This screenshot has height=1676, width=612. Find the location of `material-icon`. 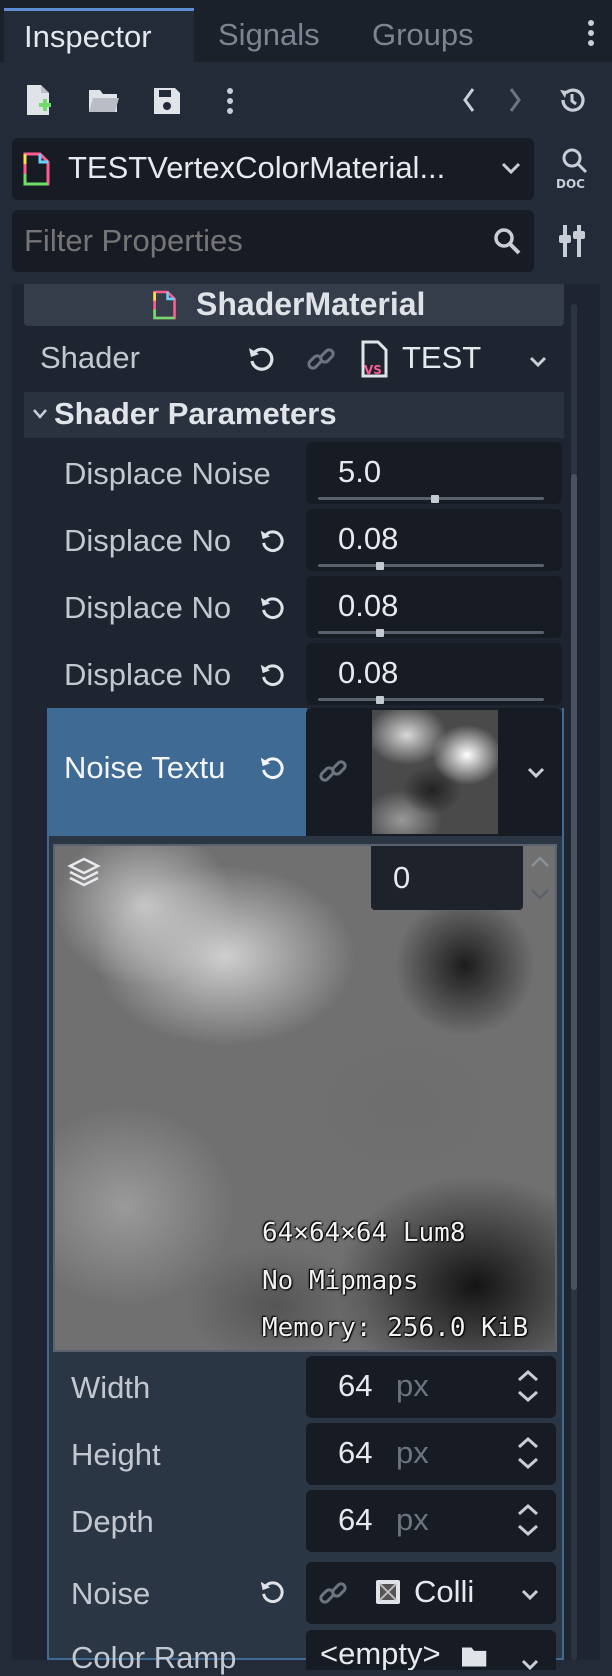

material-icon is located at coordinates (36, 169).